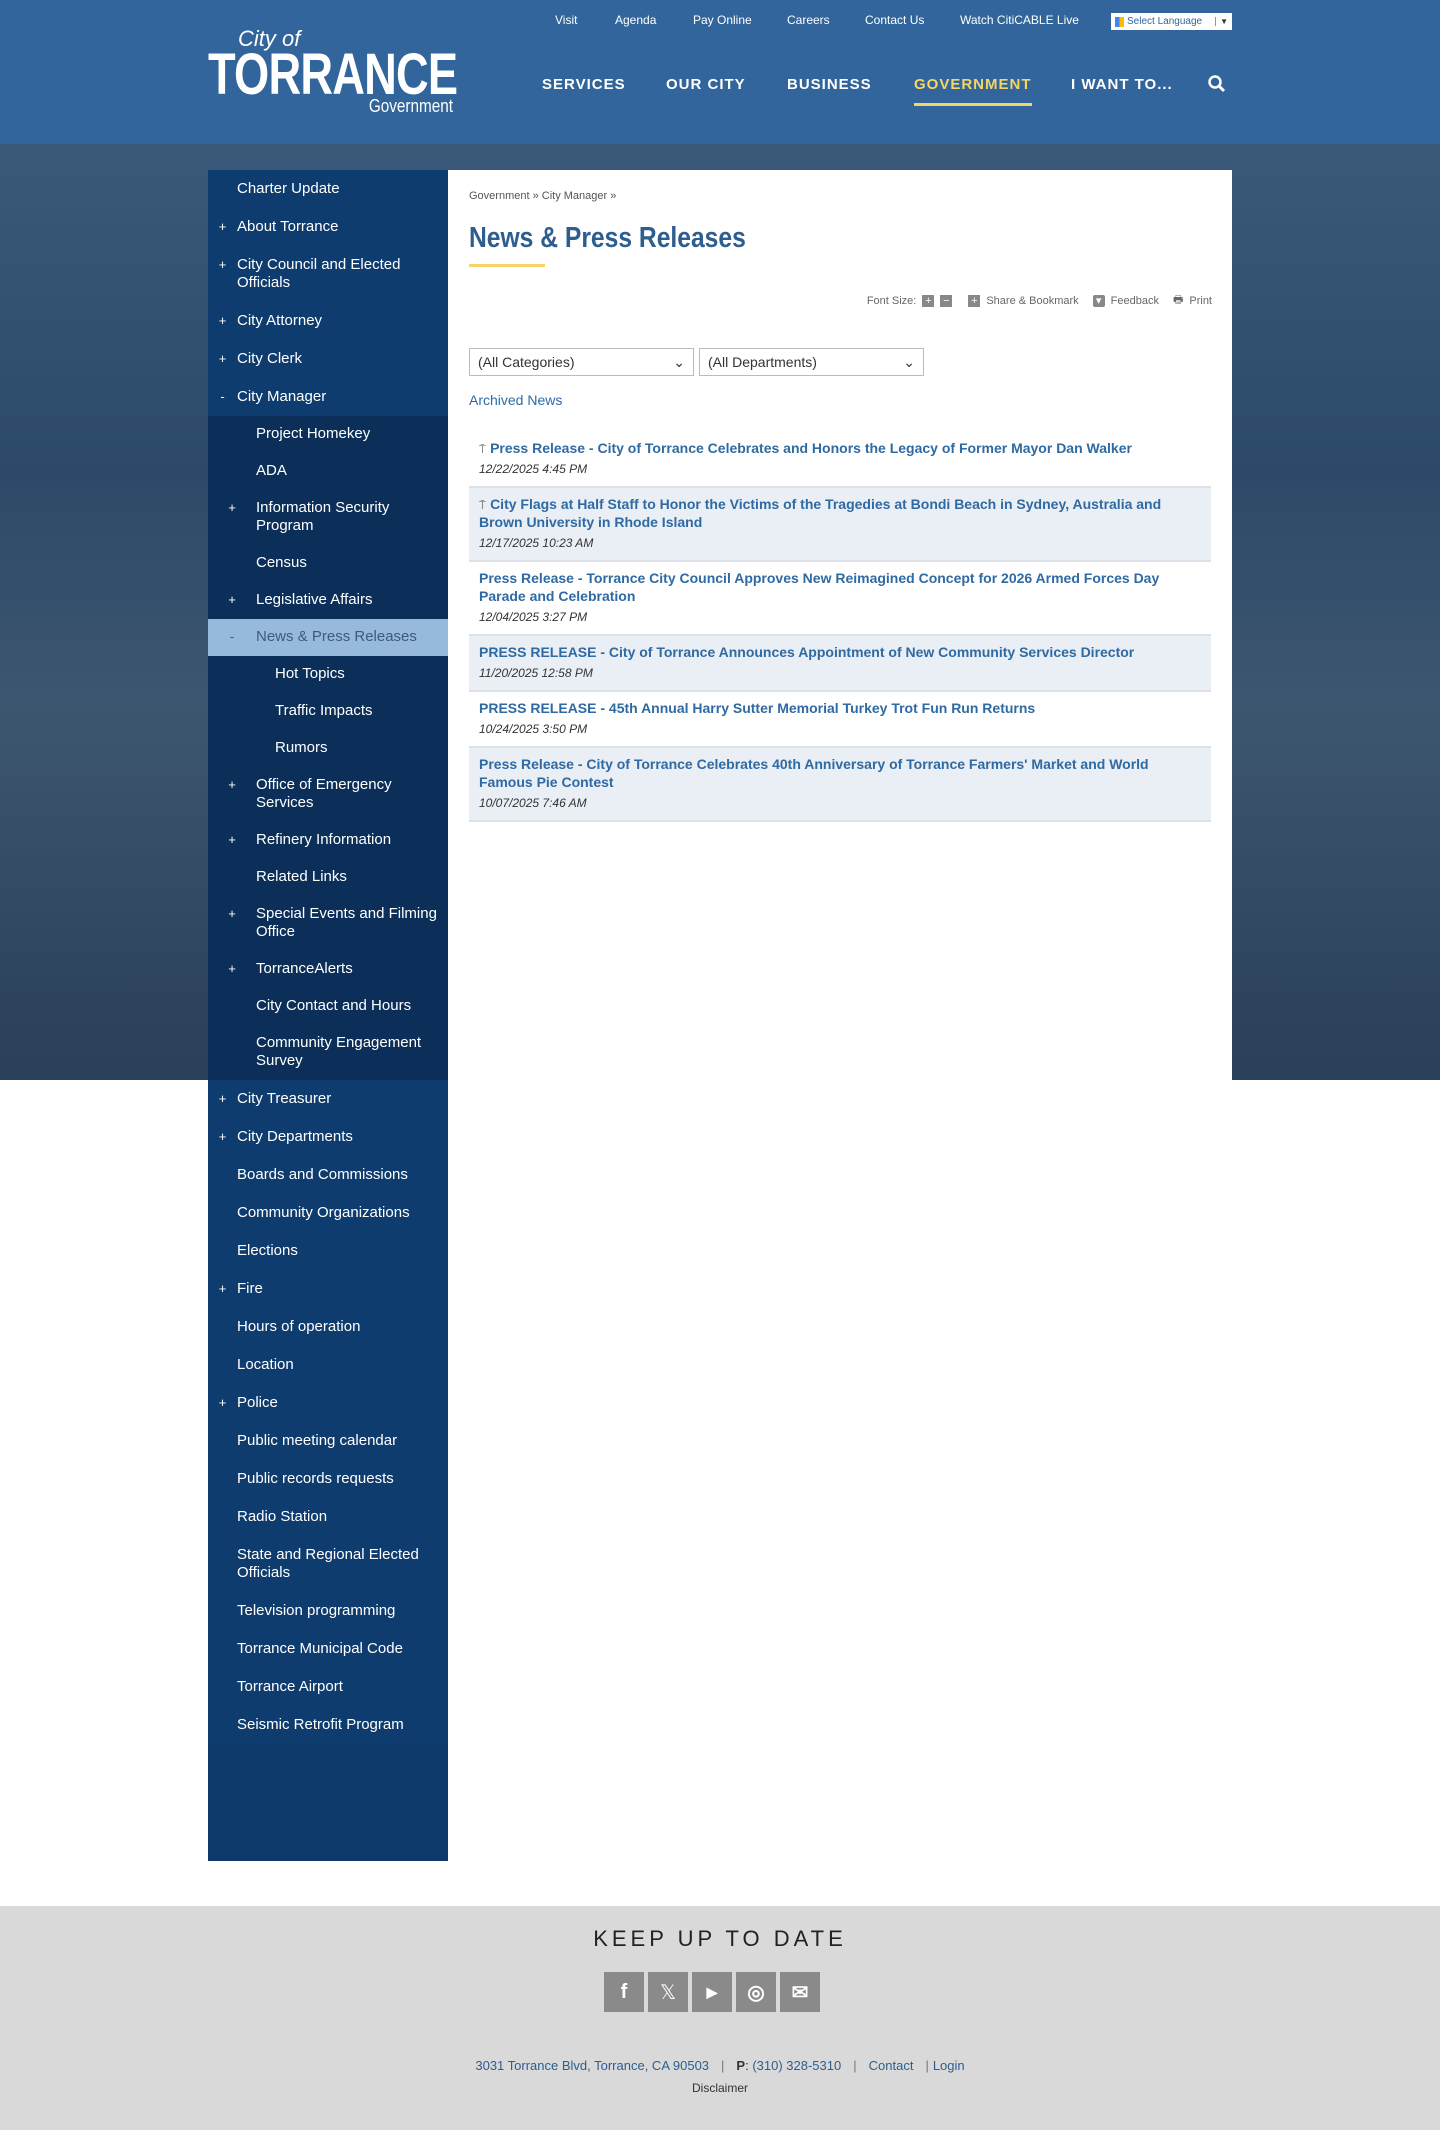  Describe the element at coordinates (328, 274) in the screenshot. I see `sidebar-item: + City Council and Elected Officials` at that location.